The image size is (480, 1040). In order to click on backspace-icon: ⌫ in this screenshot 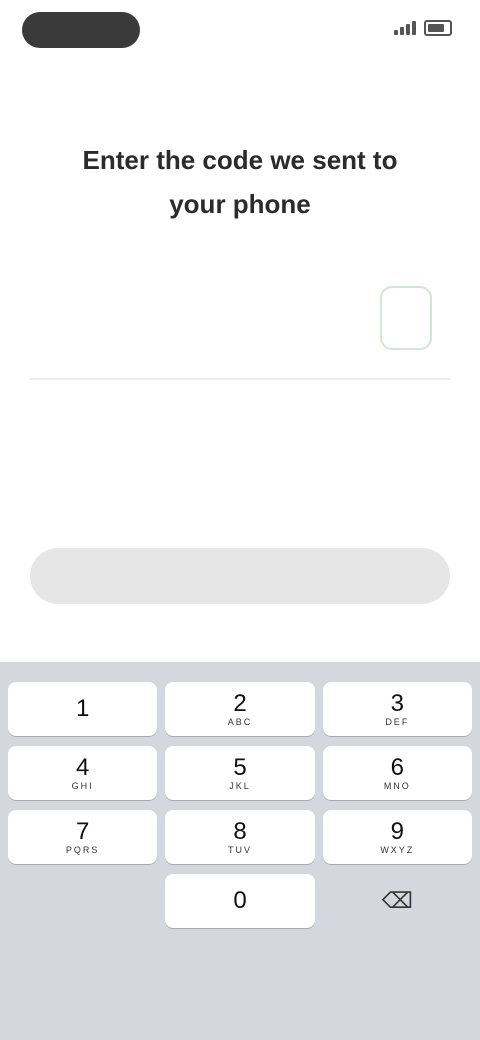, I will do `click(397, 901)`.